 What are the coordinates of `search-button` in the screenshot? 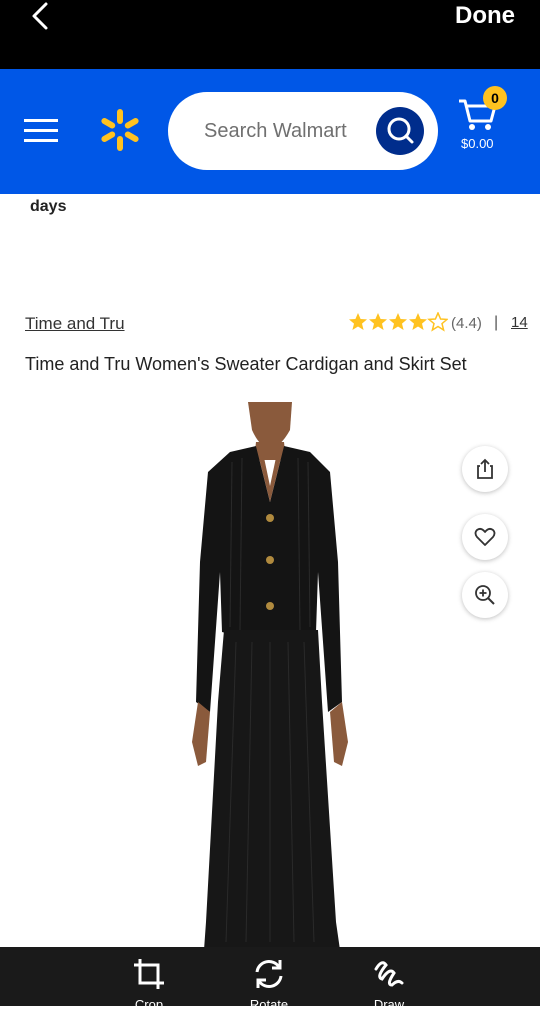 It's located at (400, 131).